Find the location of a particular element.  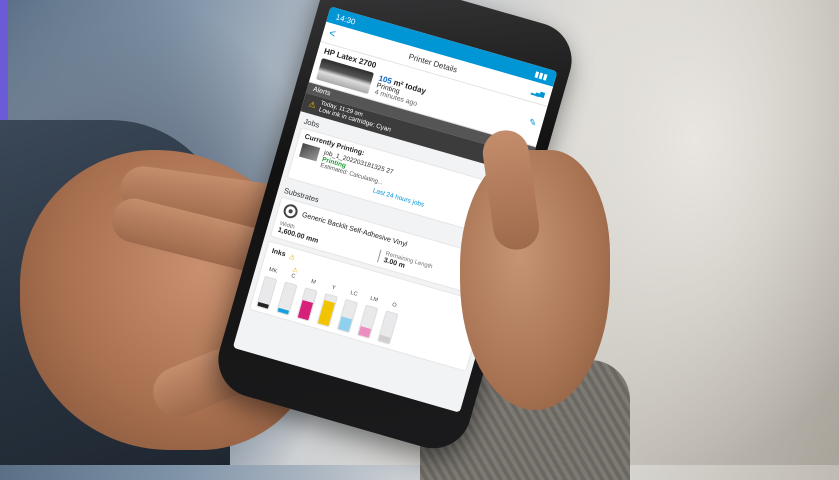

ink-label: C is located at coordinates (293, 276).